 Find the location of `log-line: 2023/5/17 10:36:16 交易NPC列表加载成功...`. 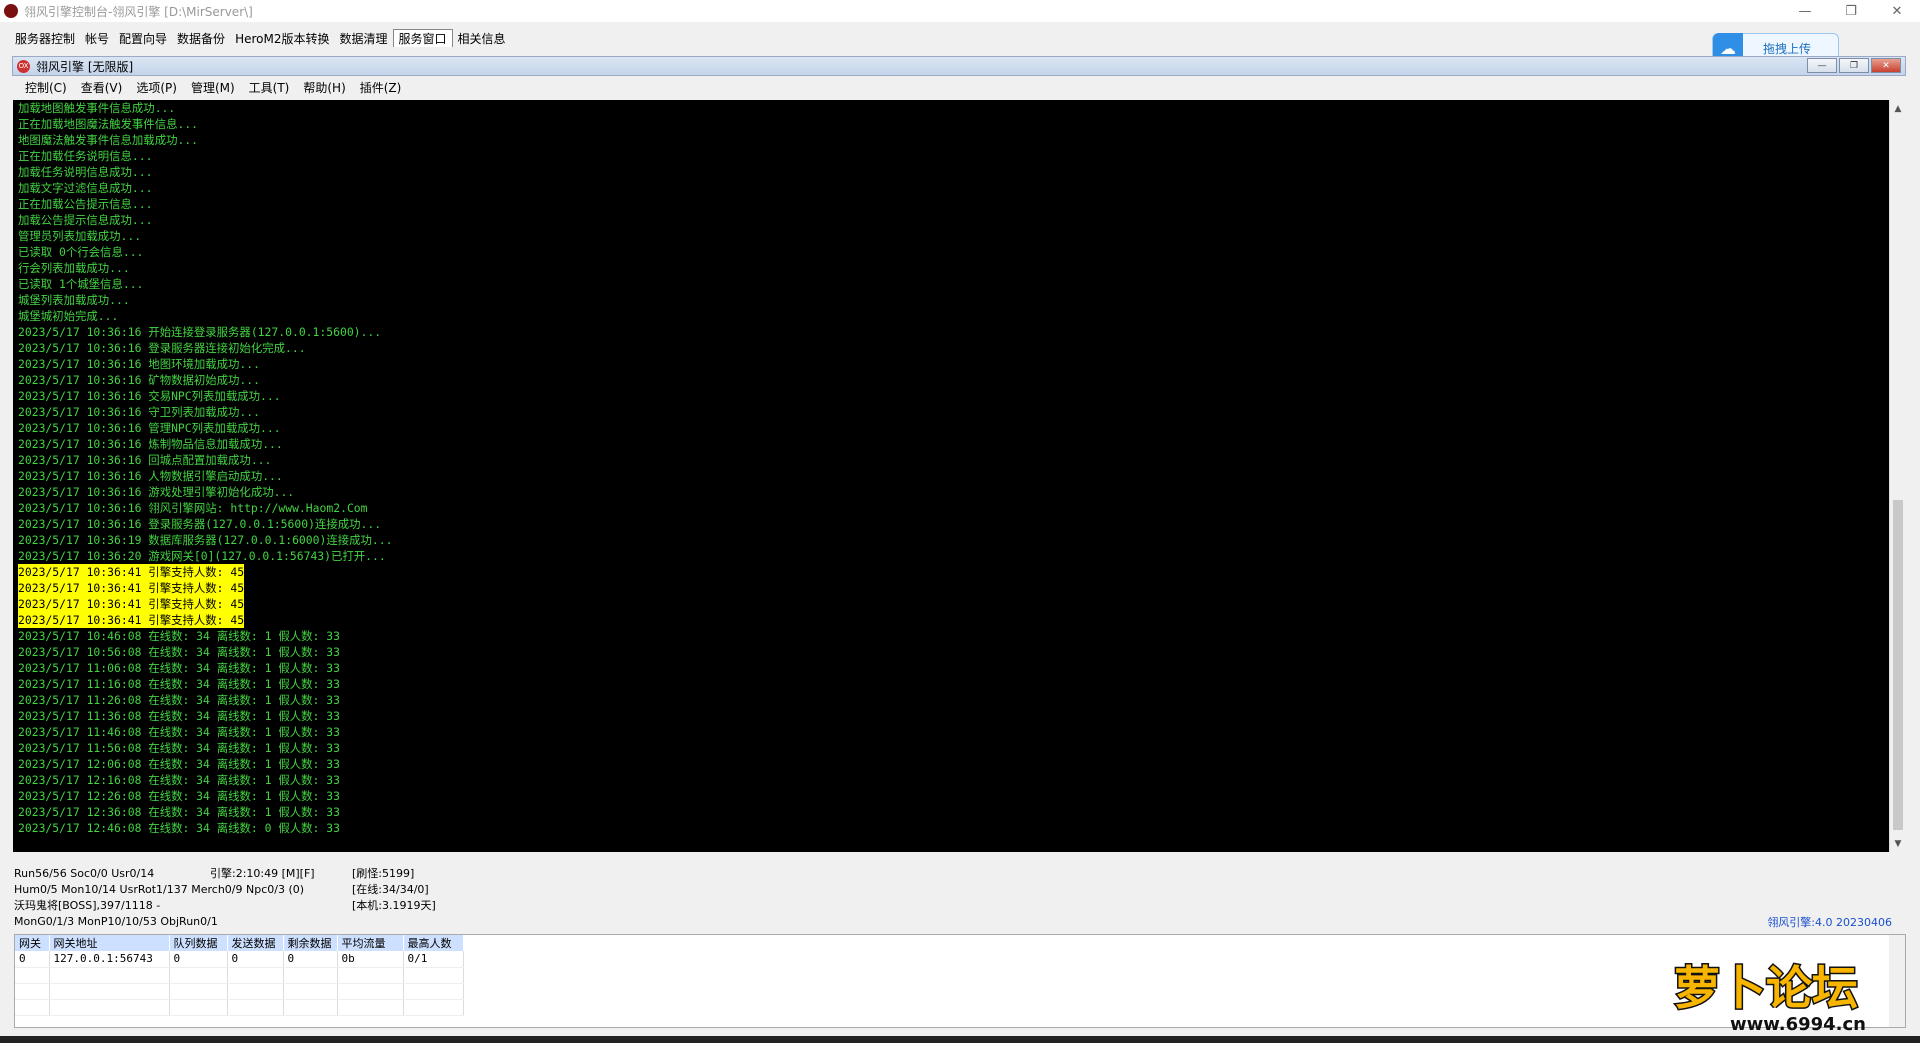

log-line: 2023/5/17 10:36:16 交易NPC列表加载成功... is located at coordinates (149, 396).